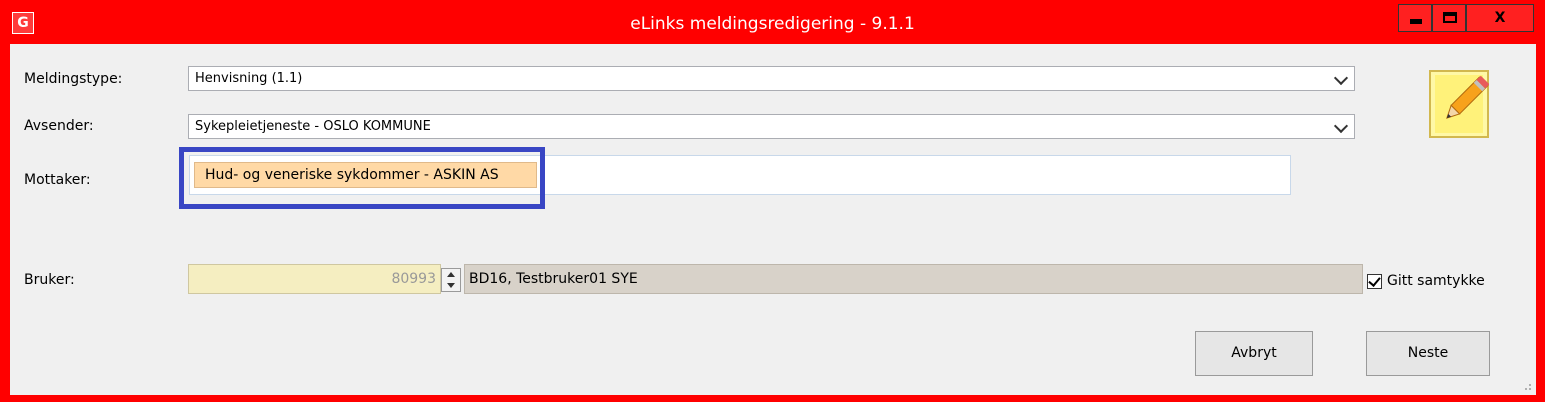 The height and width of the screenshot is (402, 1545). Describe the element at coordinates (49, 280) in the screenshot. I see `bruker-label: Bruker:` at that location.